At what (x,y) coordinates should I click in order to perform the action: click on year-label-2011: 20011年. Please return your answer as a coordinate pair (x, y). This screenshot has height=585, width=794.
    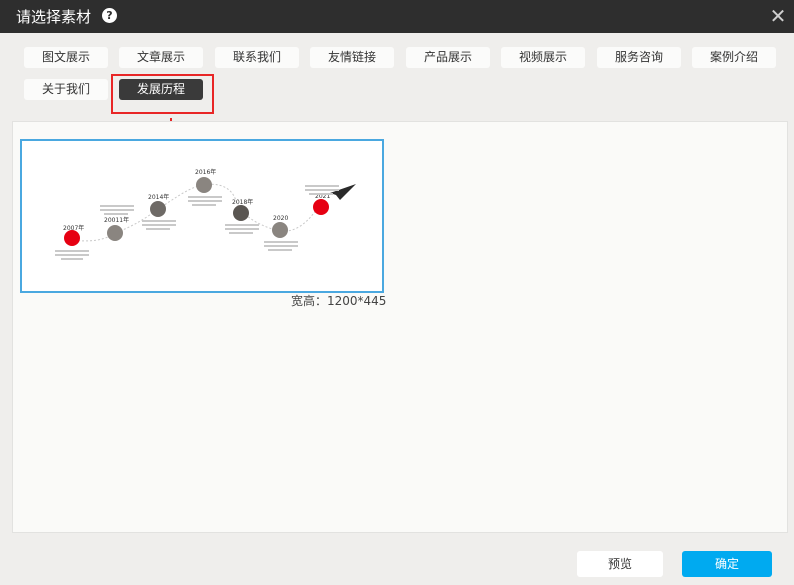
    Looking at the image, I should click on (116, 220).